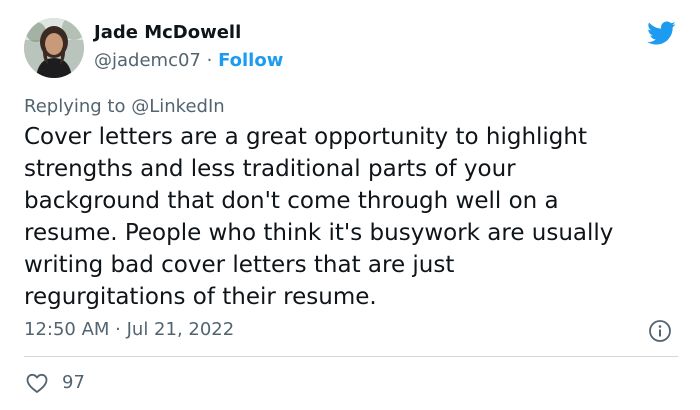 Image resolution: width=700 pixels, height=410 pixels. Describe the element at coordinates (75, 106) in the screenshot. I see `reply-prefix: Replying to` at that location.